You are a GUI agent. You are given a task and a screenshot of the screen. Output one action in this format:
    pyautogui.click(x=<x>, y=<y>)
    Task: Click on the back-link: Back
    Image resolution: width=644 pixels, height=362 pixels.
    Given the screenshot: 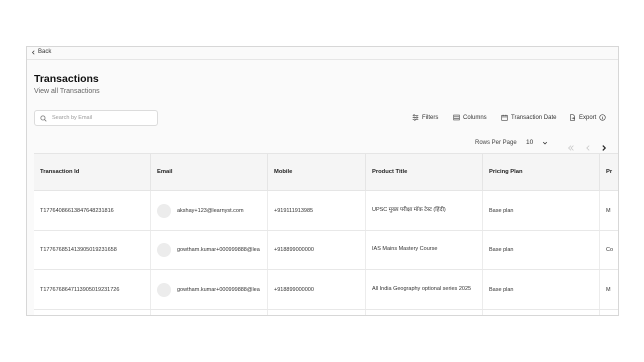 What is the action you would take?
    pyautogui.click(x=41, y=52)
    